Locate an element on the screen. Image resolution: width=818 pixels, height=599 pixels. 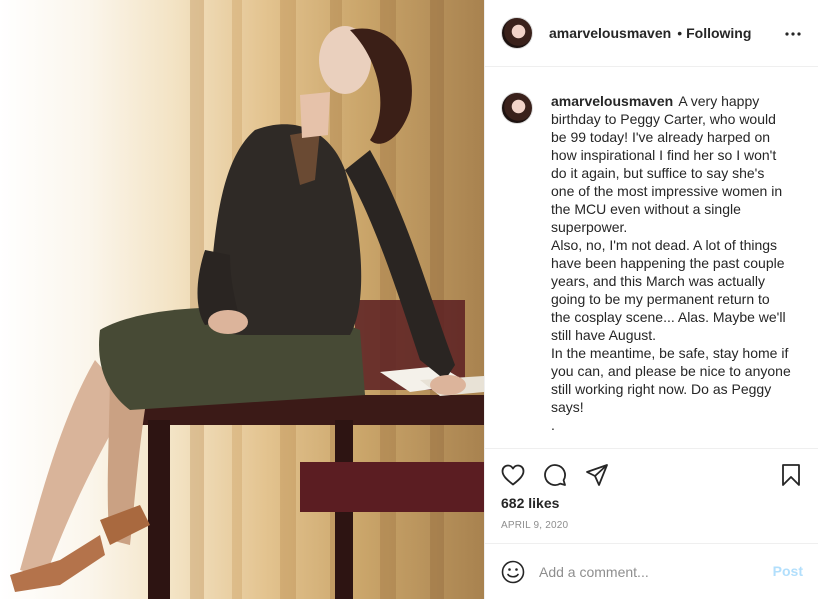
more-options-icon is located at coordinates (793, 34).